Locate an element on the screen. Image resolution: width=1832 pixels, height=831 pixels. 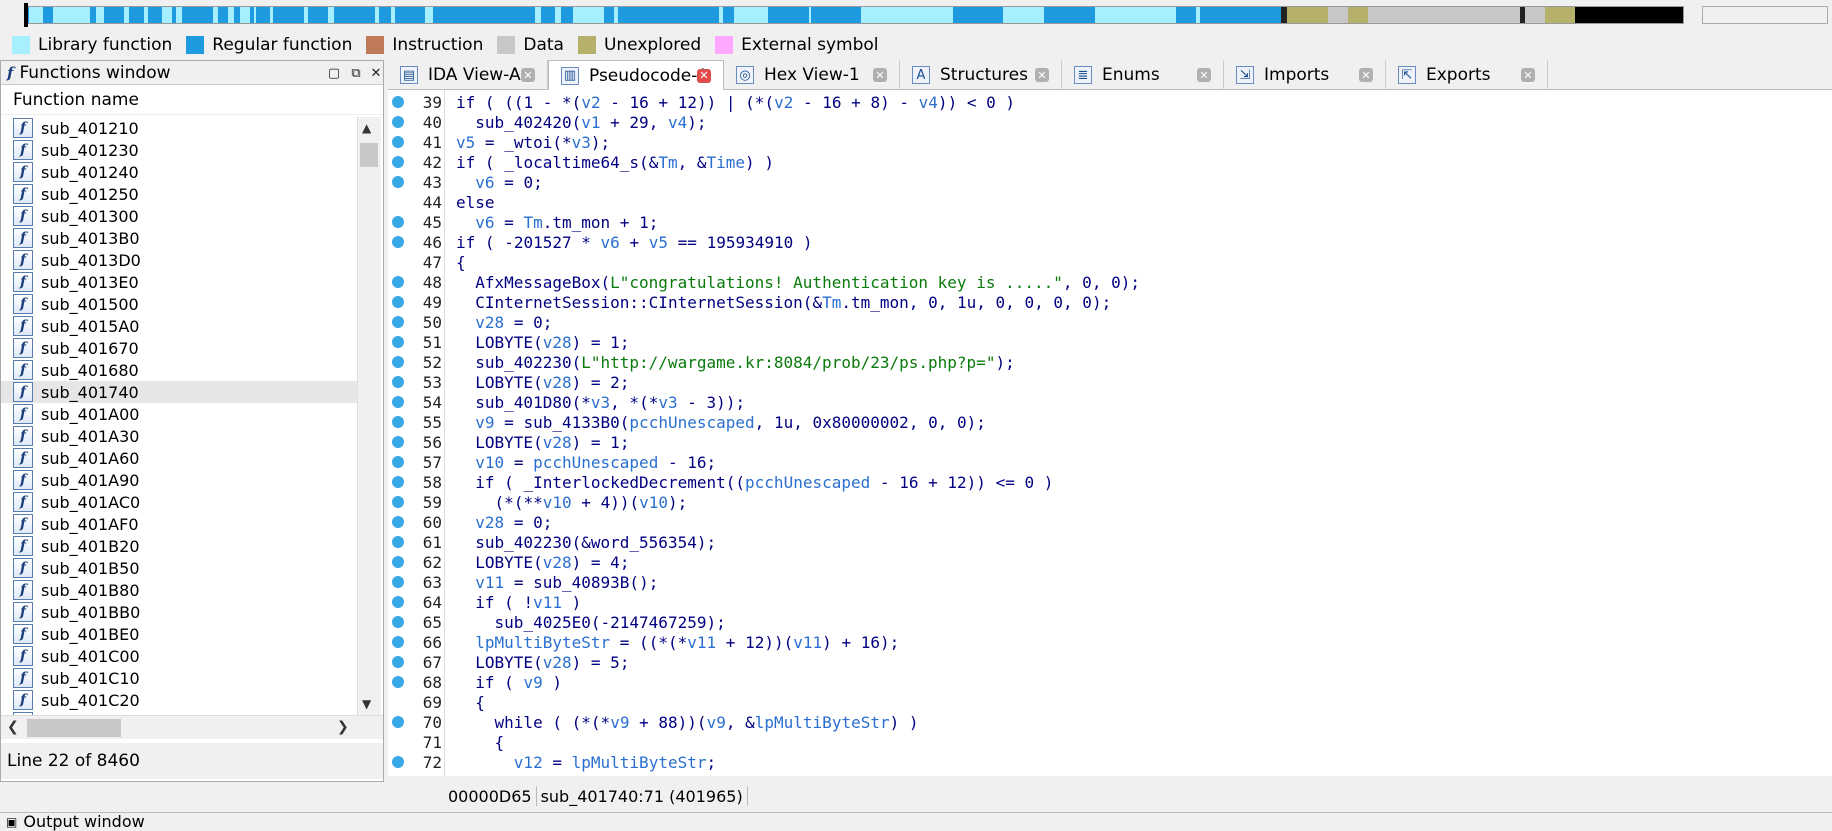
navigation-cursor is located at coordinates (26, 15).